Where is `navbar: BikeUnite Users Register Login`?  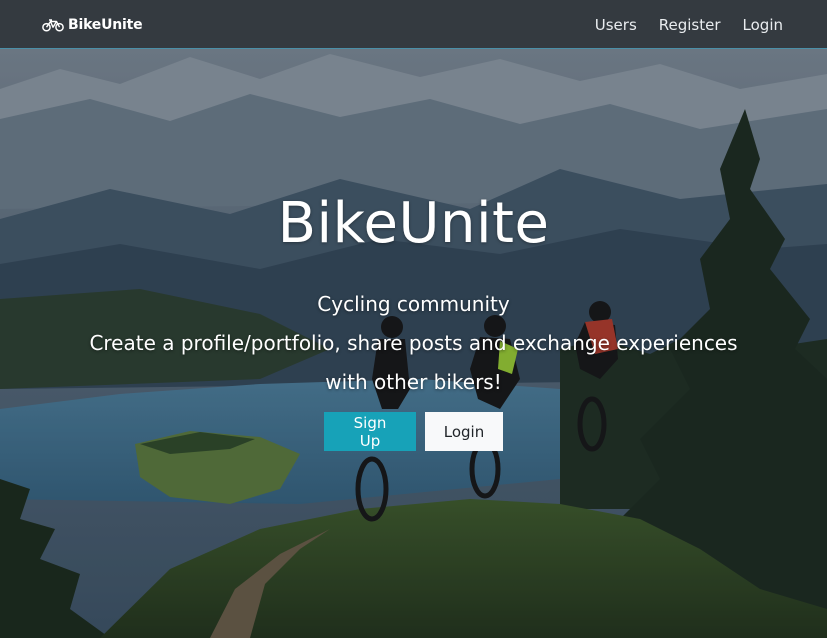 navbar: BikeUnite Users Register Login is located at coordinates (413, 24).